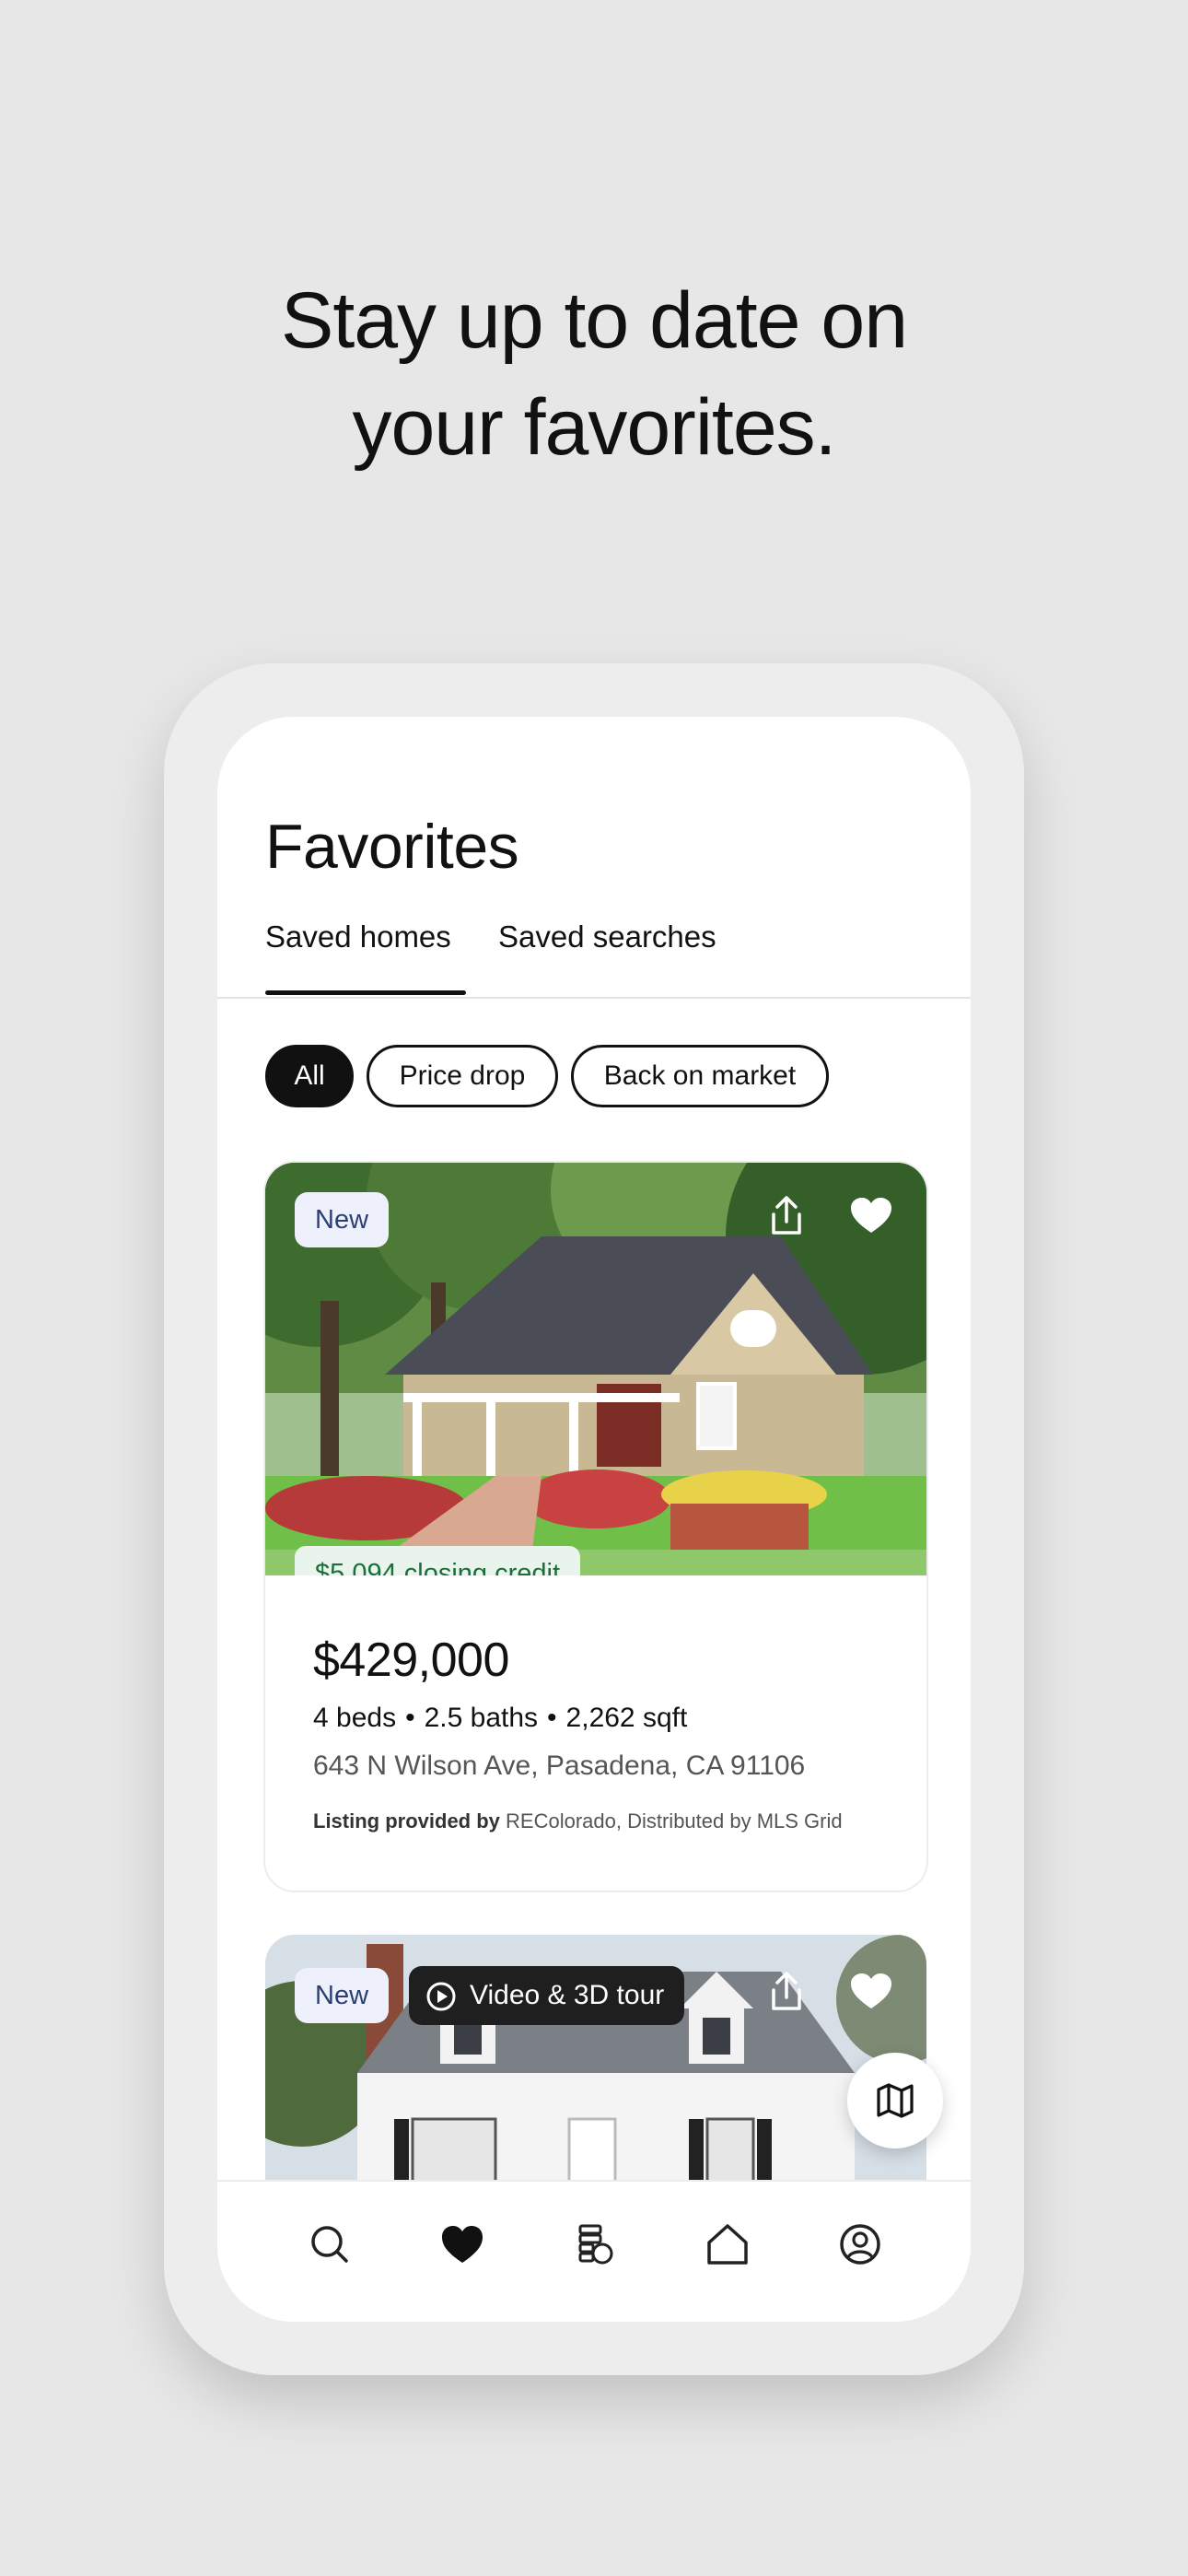 This screenshot has width=1188, height=2576. Describe the element at coordinates (674, 1820) in the screenshot. I see `listing-provider: REColorado, Distributed by MLS Grid` at that location.